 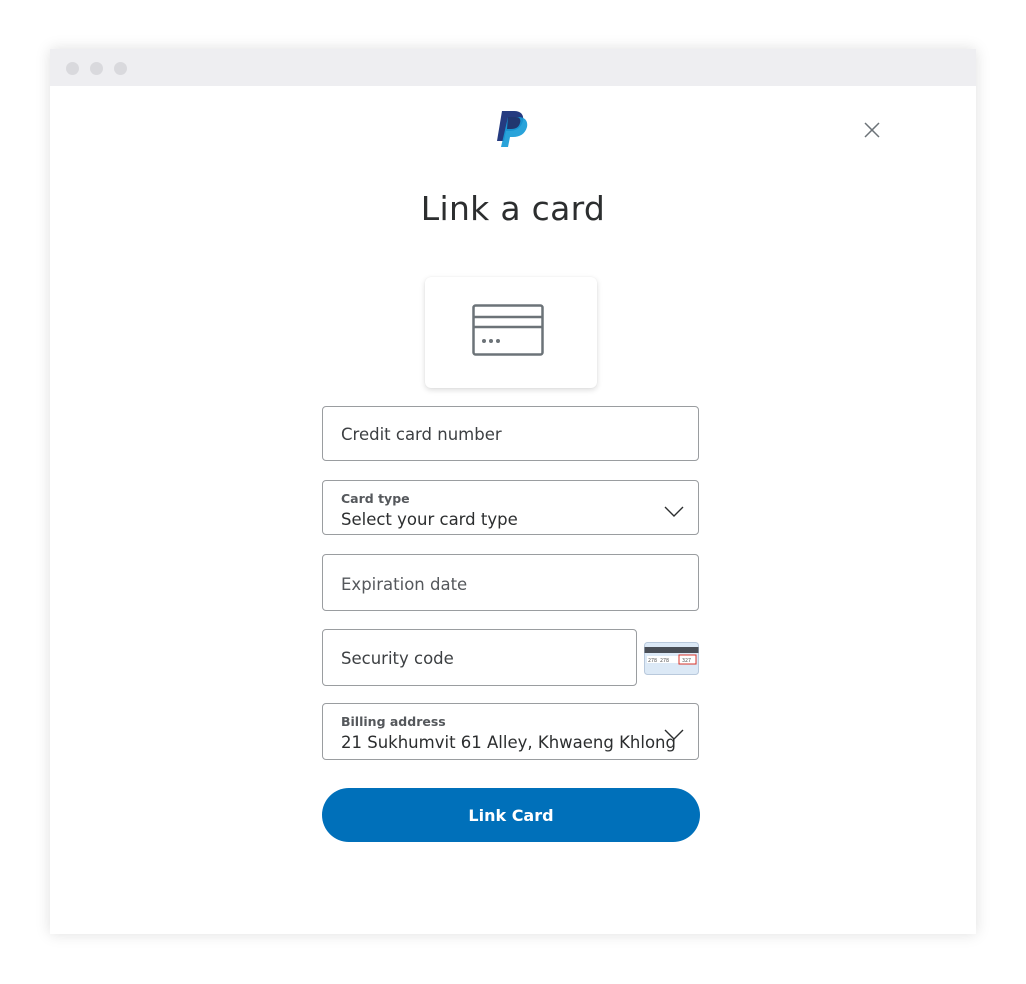 What do you see at coordinates (421, 434) in the screenshot?
I see `card-number-placeholder: Credit card number` at bounding box center [421, 434].